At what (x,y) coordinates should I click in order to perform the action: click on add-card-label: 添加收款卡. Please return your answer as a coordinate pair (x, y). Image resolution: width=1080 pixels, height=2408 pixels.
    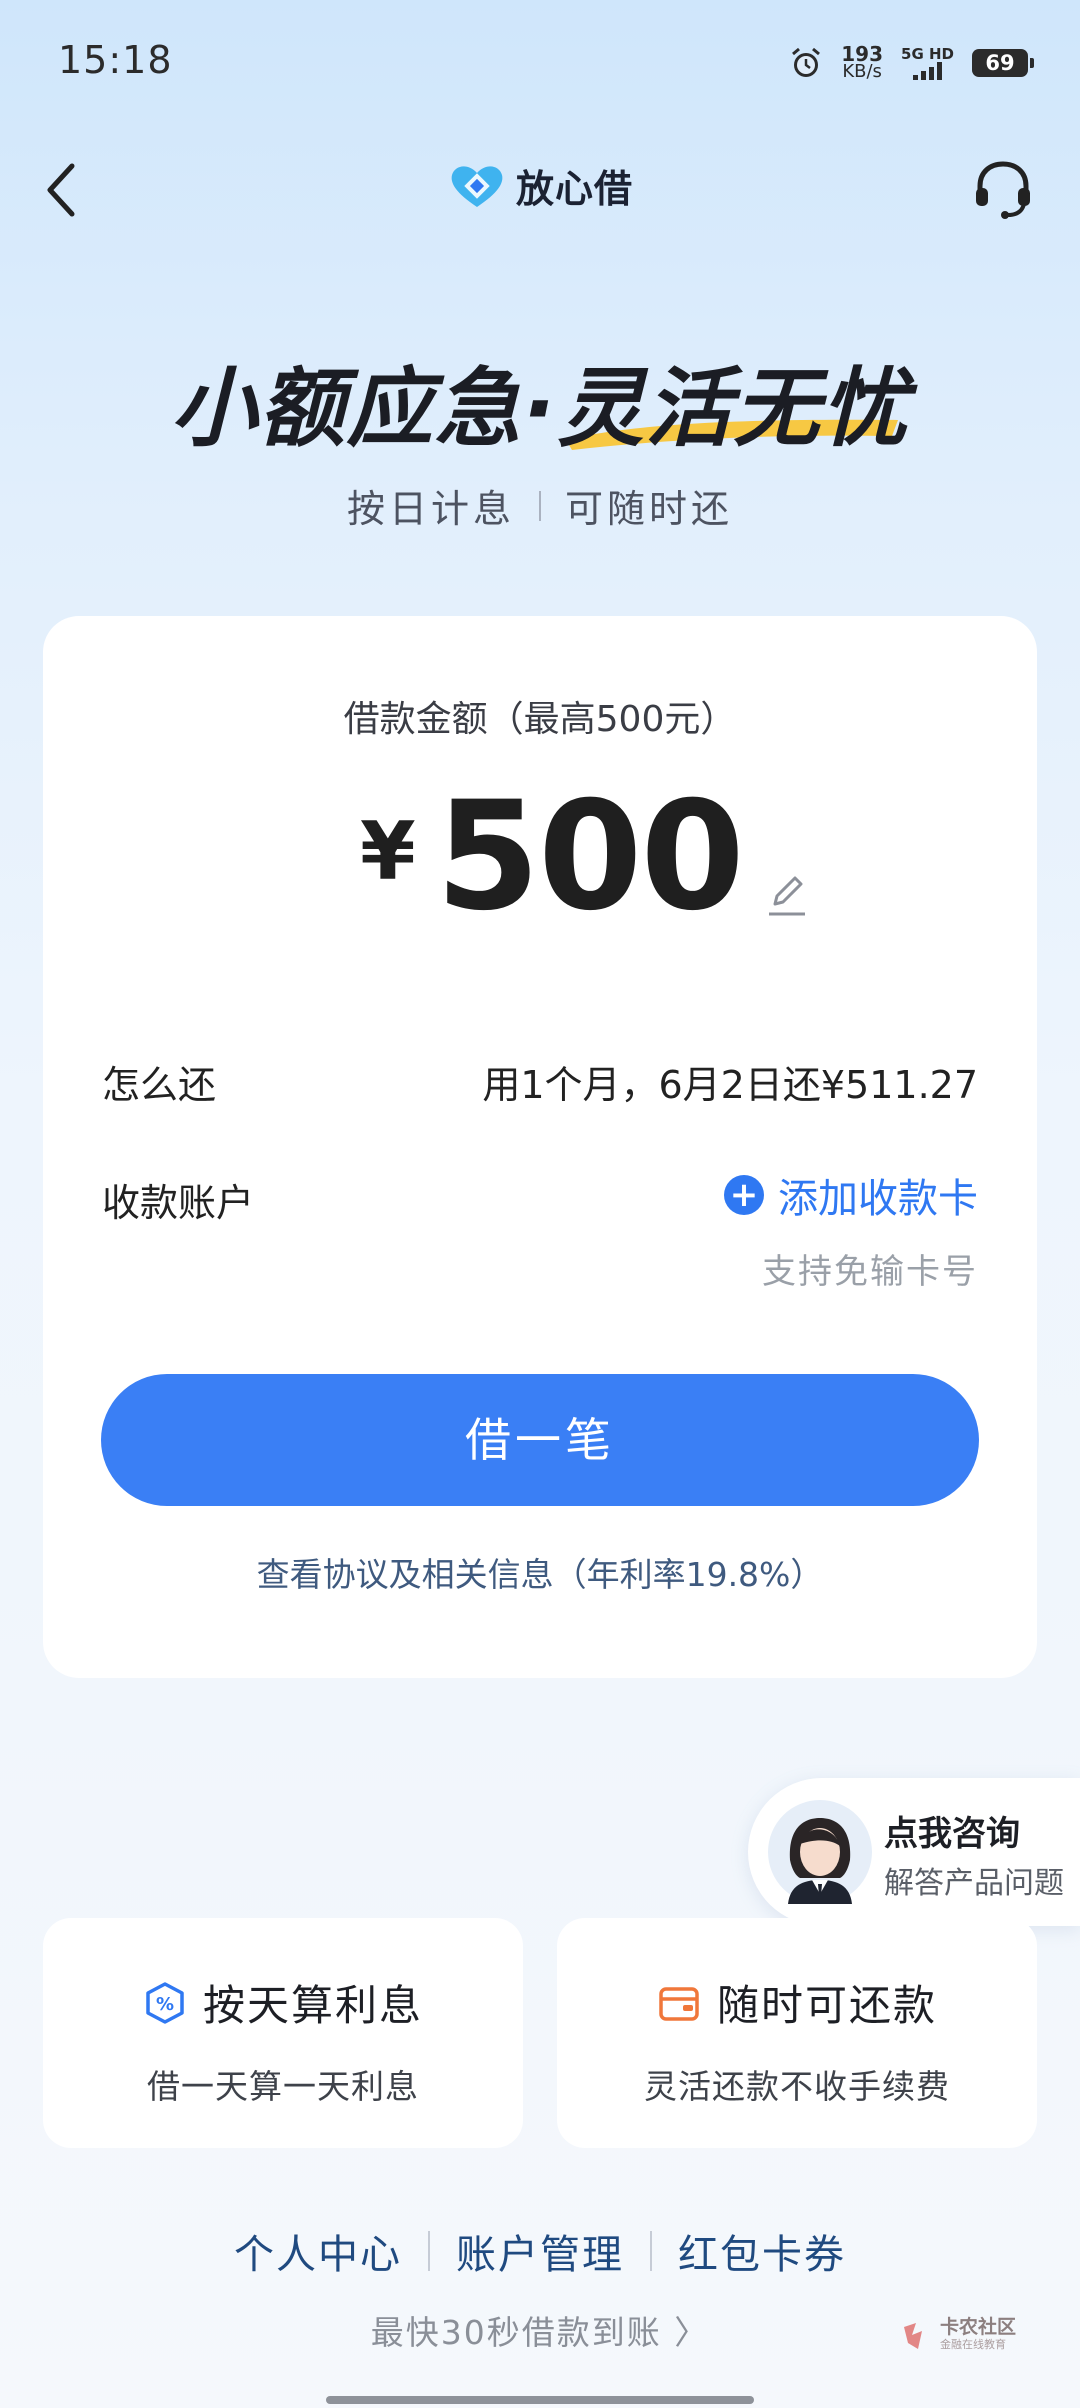
    Looking at the image, I should click on (878, 1199).